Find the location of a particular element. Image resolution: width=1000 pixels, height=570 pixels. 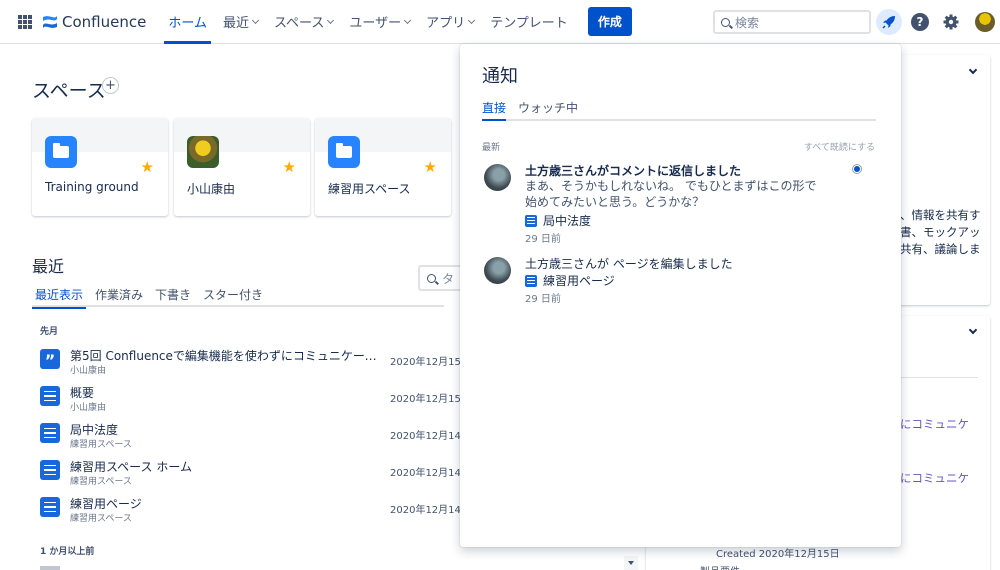

search-placeholder: 検索 is located at coordinates (747, 22).